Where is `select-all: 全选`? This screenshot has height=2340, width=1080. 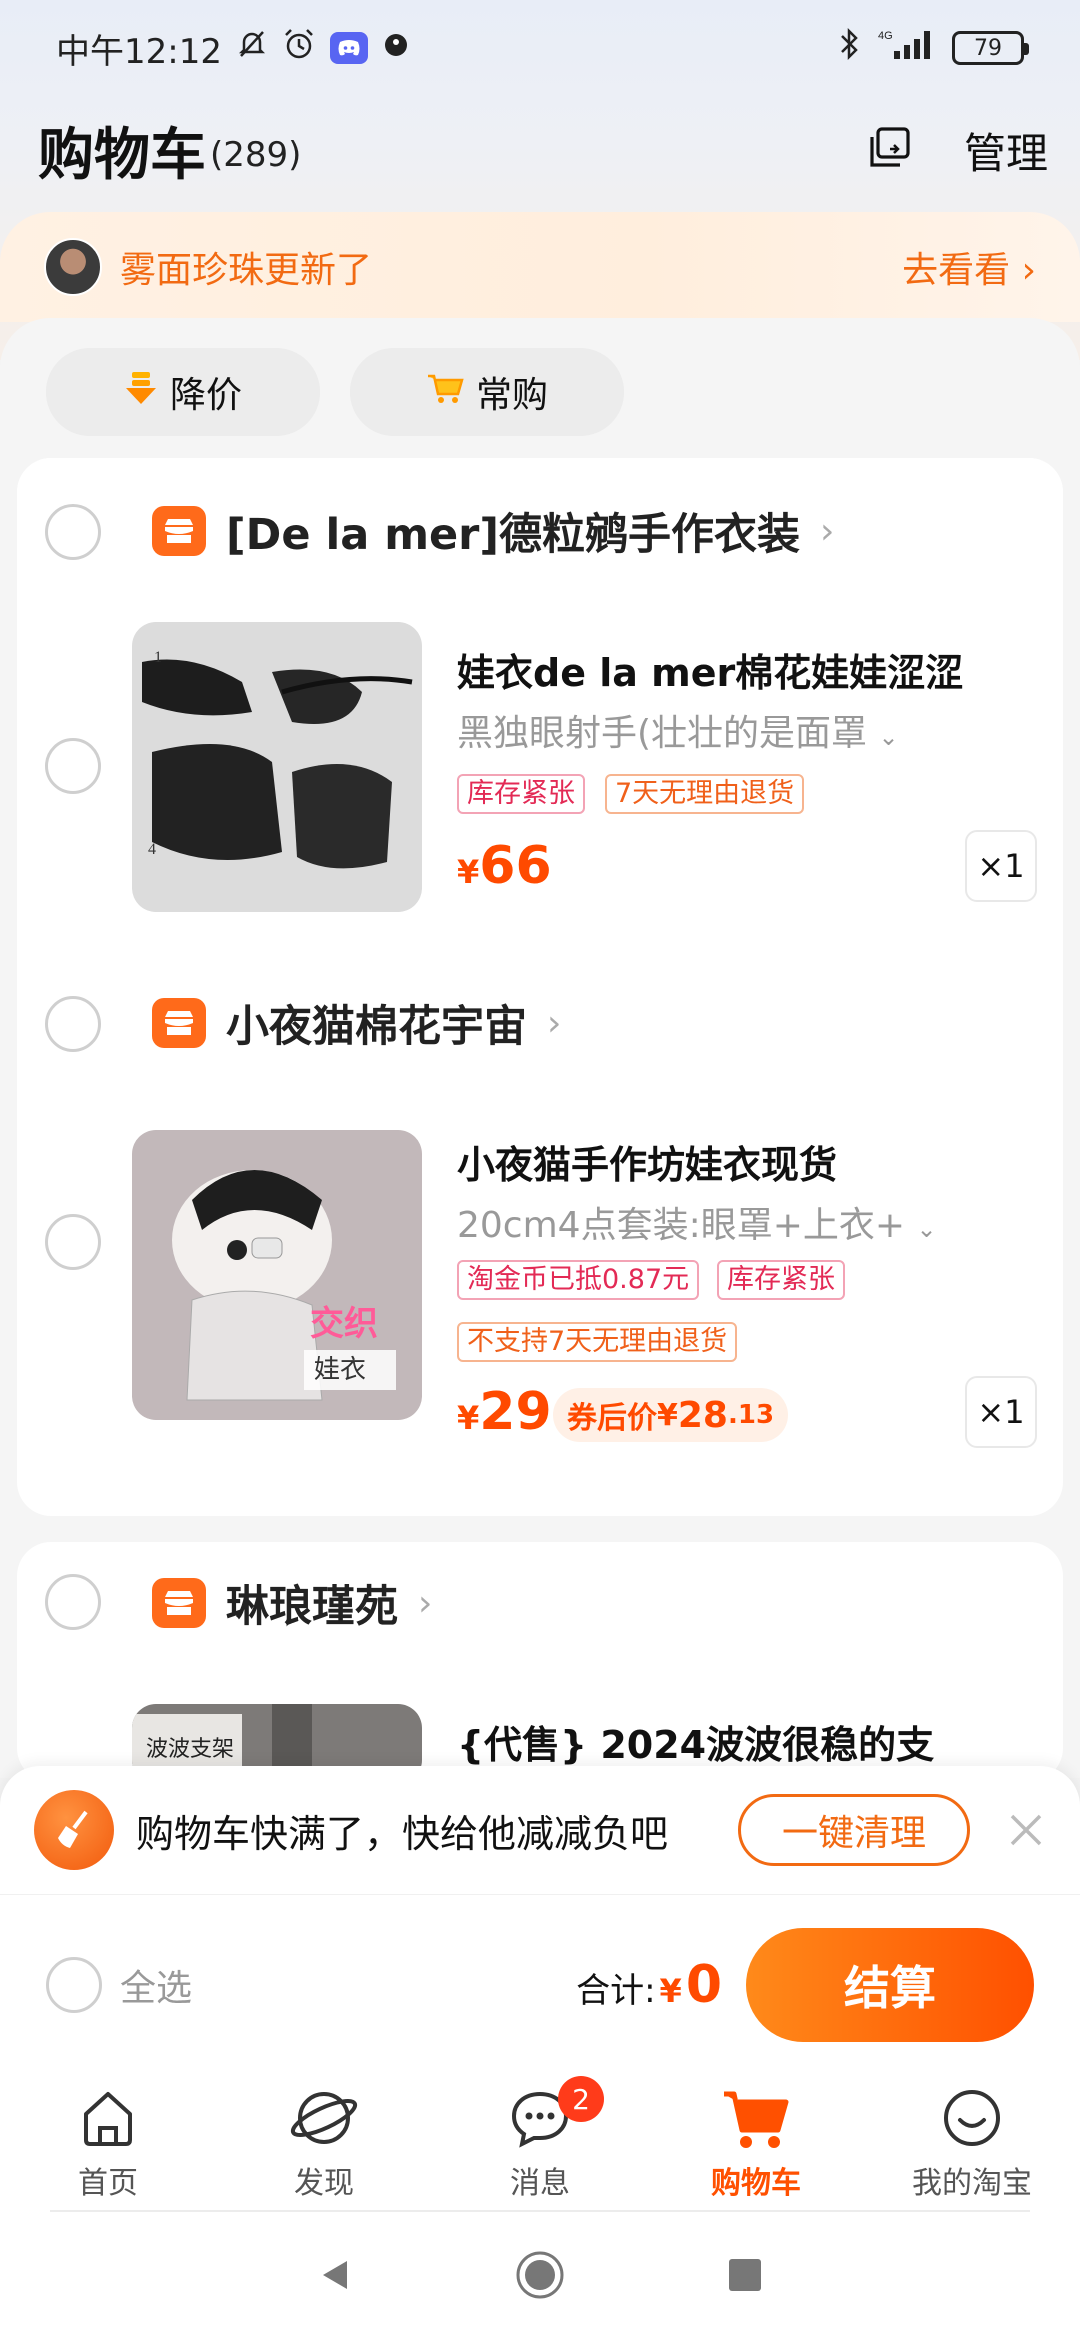
select-all: 全选 is located at coordinates (119, 1984).